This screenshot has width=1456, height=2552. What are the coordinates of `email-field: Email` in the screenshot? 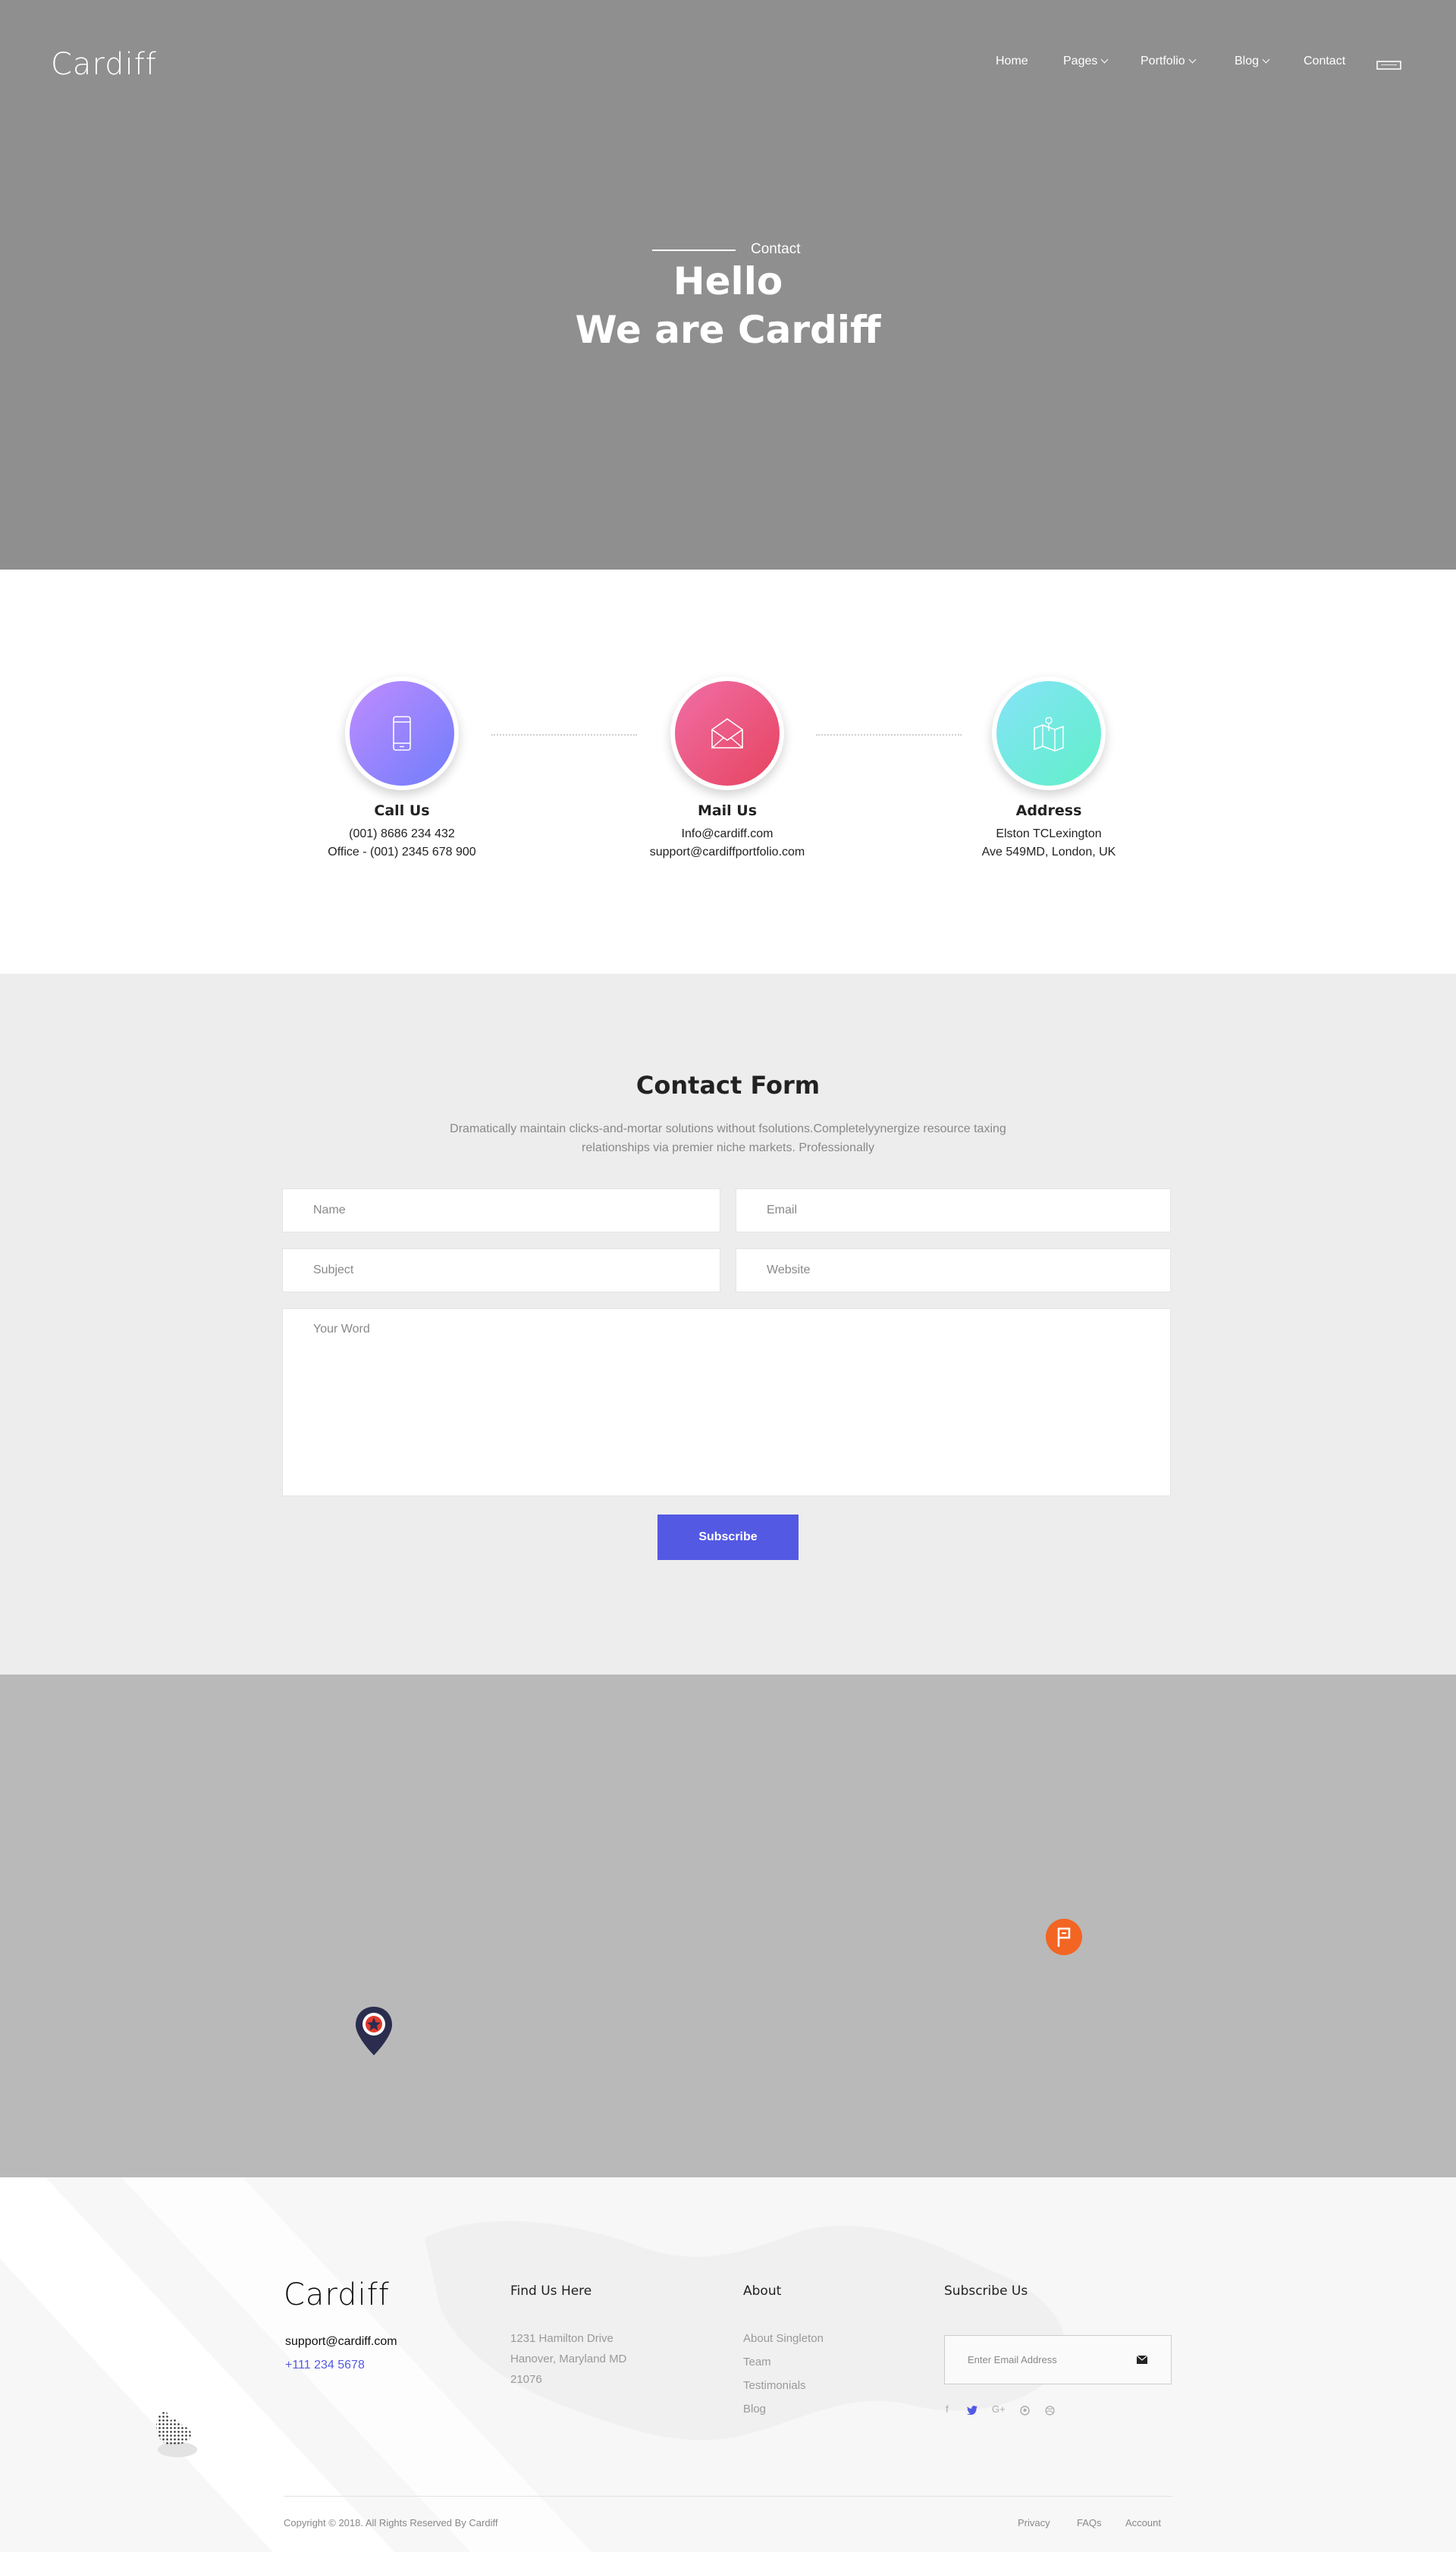 It's located at (953, 1210).